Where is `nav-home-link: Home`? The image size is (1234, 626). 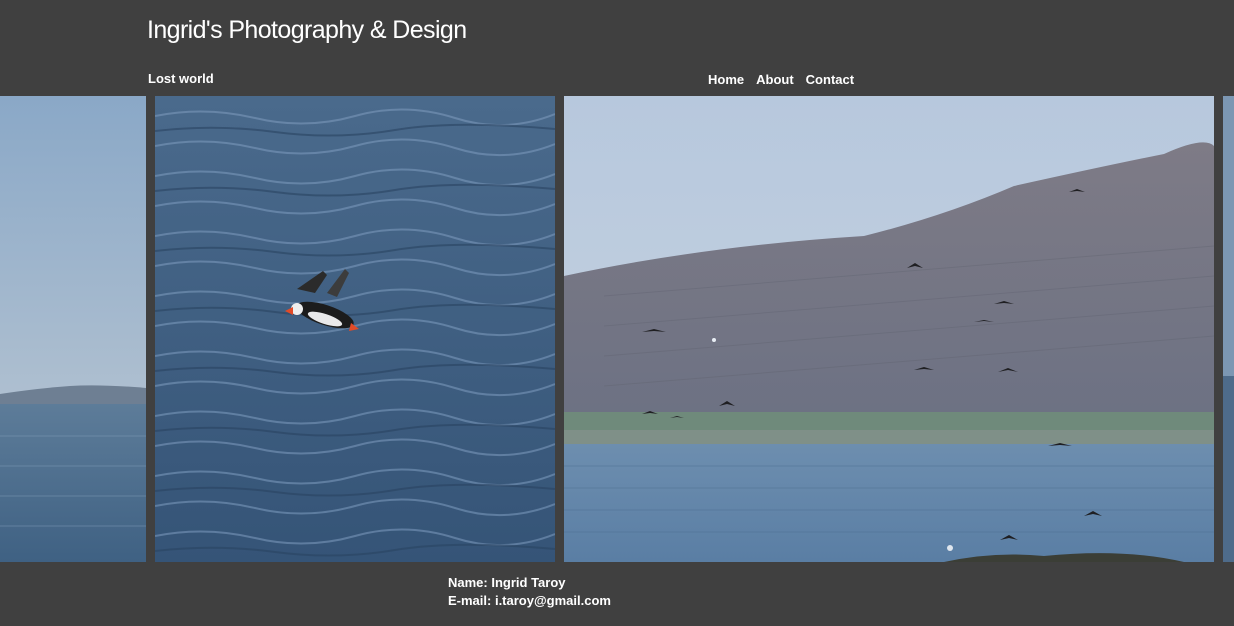 nav-home-link: Home is located at coordinates (726, 79).